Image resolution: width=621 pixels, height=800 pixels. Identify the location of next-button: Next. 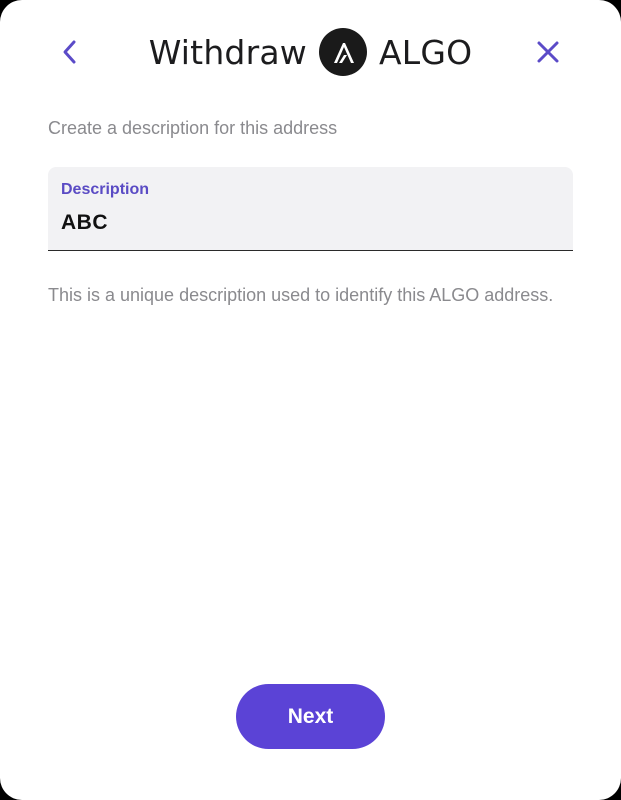
(310, 716).